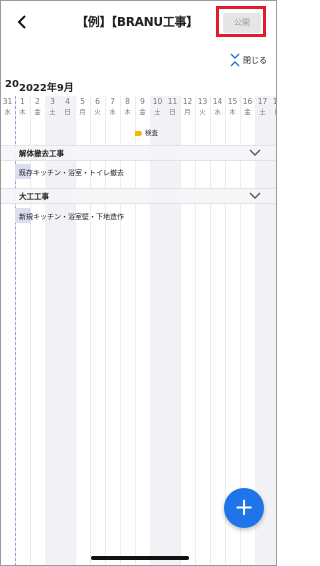 The height and width of the screenshot is (566, 320). I want to click on day-label: 16 金, so click(247, 107).